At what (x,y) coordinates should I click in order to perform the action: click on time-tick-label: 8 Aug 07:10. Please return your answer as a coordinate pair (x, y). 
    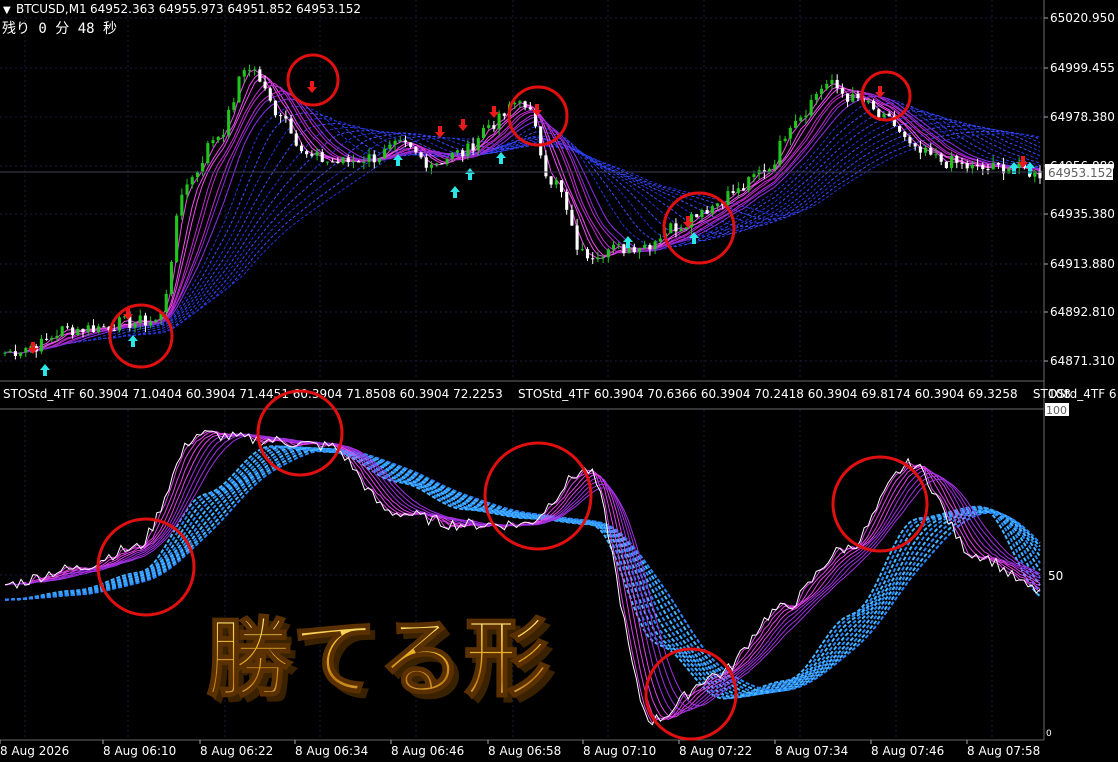
    Looking at the image, I should click on (619, 751).